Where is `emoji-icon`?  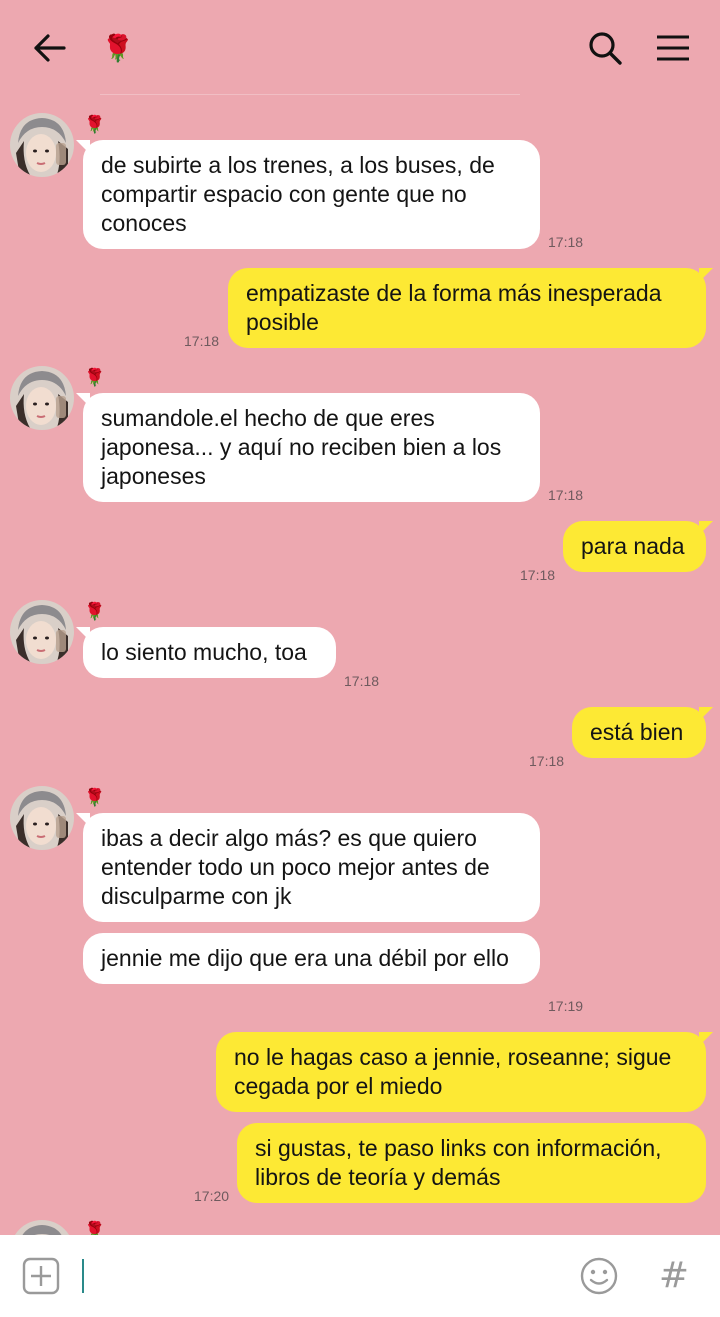 emoji-icon is located at coordinates (599, 1276).